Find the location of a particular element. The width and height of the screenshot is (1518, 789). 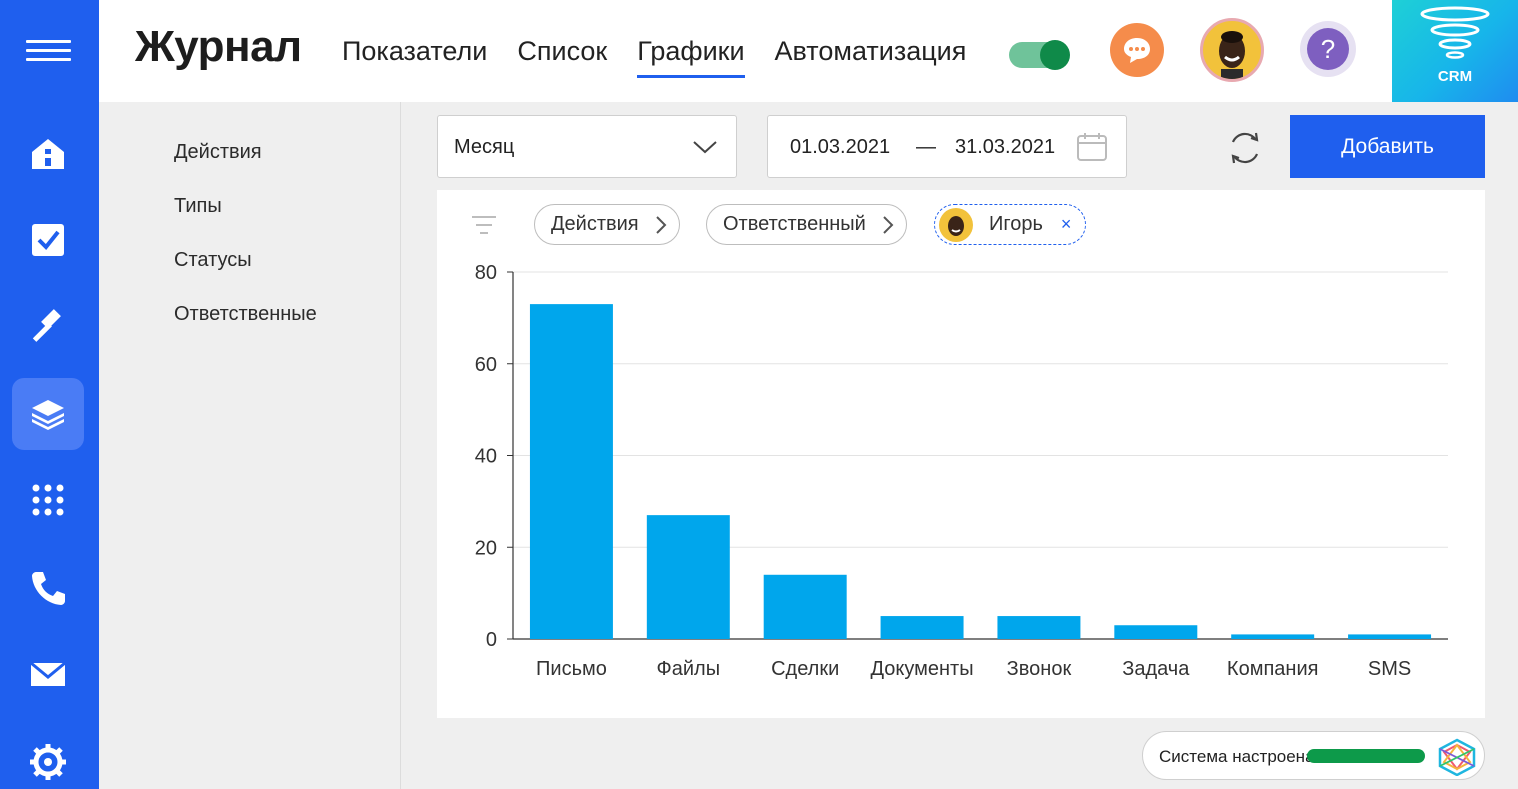

page-title: Журнал is located at coordinates (218, 46).